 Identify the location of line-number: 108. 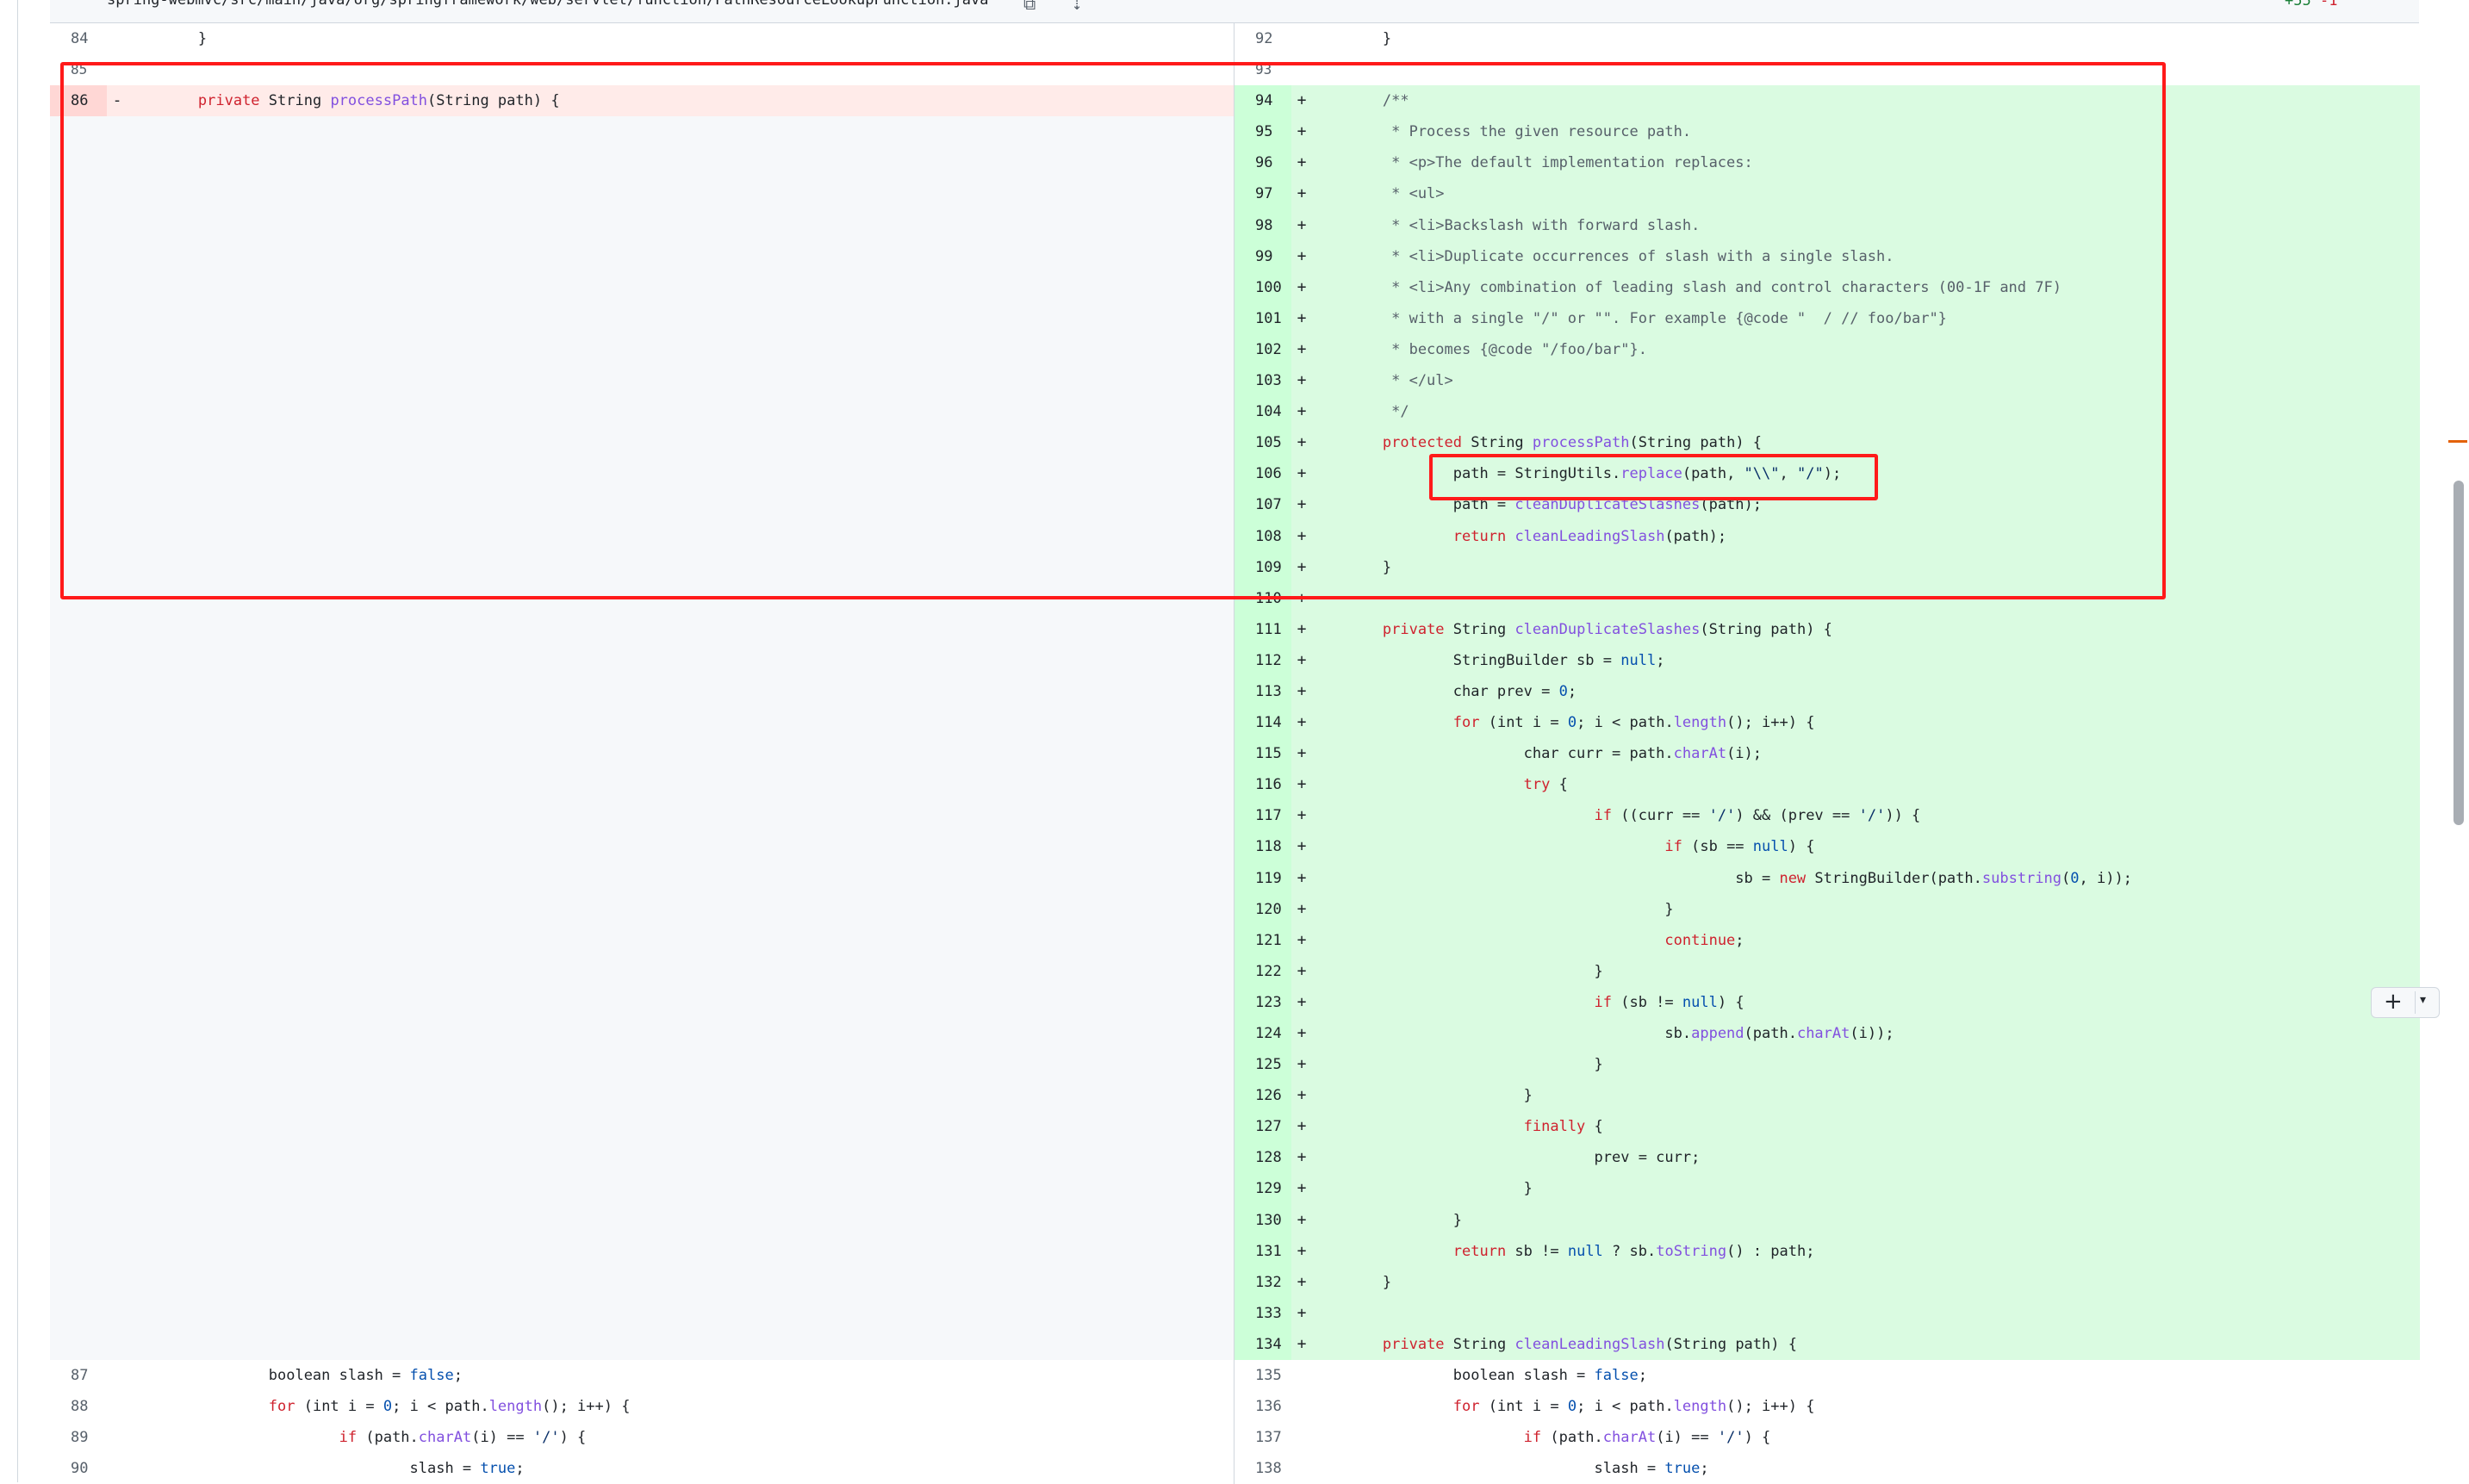
(1262, 536).